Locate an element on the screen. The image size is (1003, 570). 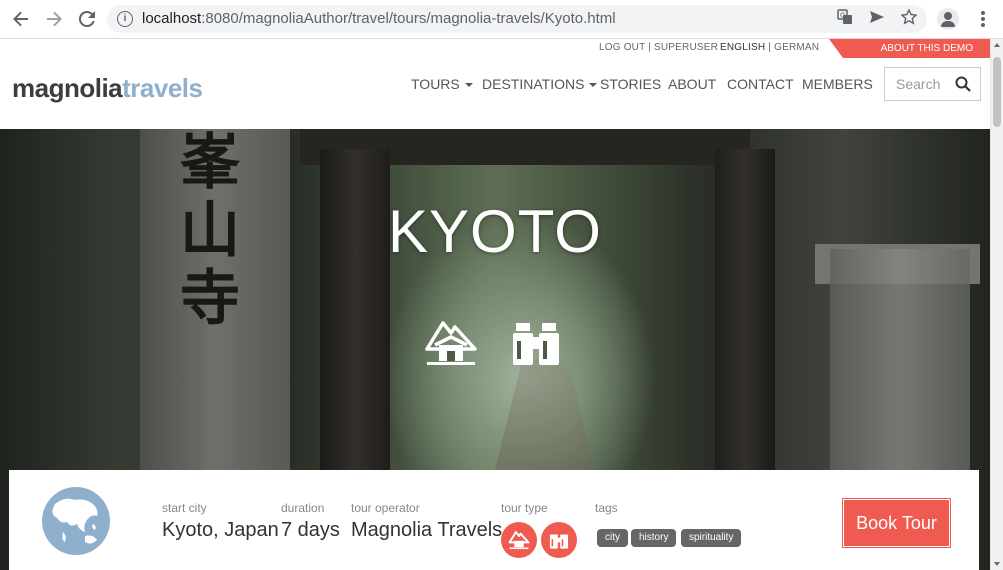
binoculars-icon is located at coordinates (536, 344).